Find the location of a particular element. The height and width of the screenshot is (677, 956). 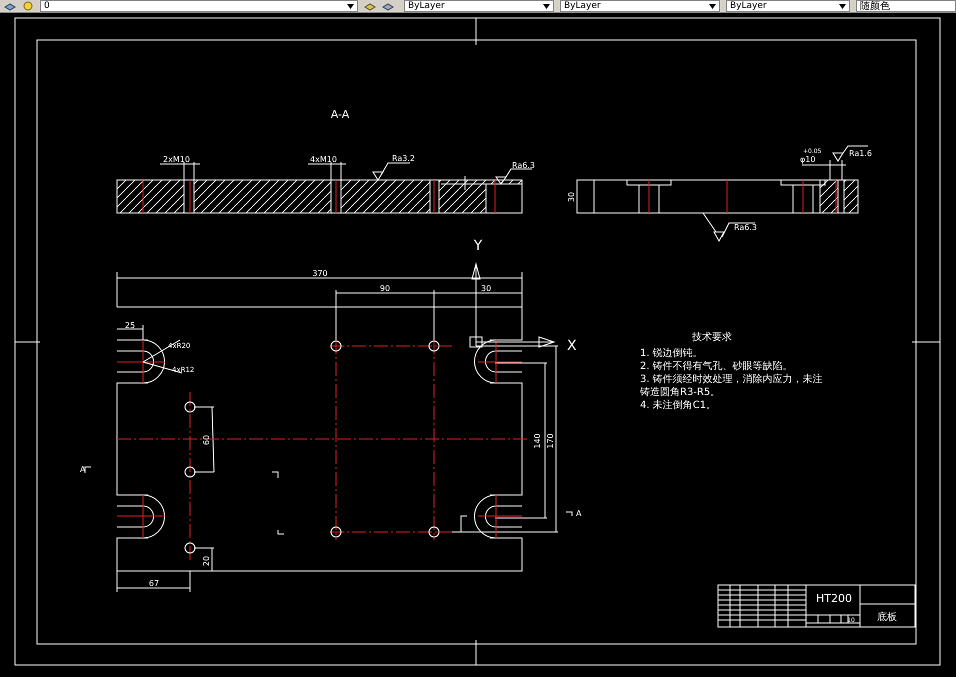

axis-x-label: X is located at coordinates (572, 346).